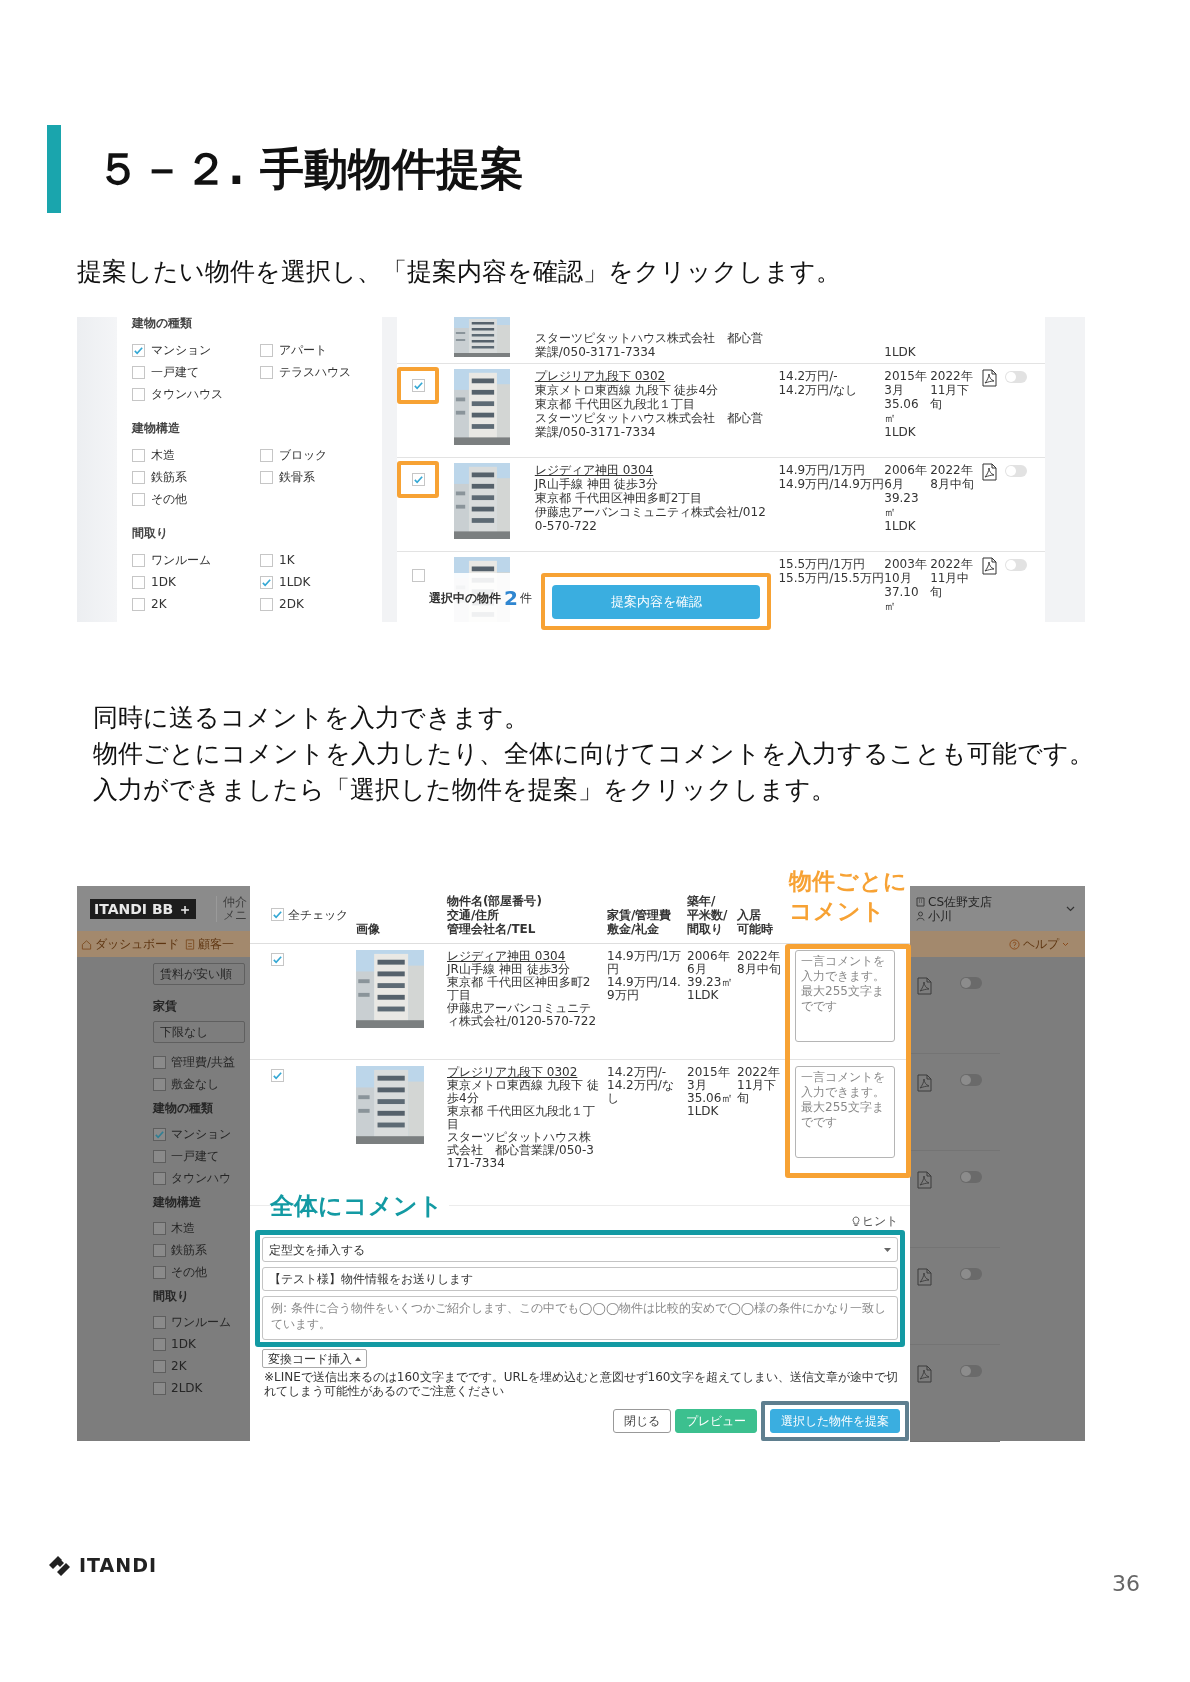 The height and width of the screenshot is (1682, 1190). I want to click on lightbulb-icon, so click(856, 1221).